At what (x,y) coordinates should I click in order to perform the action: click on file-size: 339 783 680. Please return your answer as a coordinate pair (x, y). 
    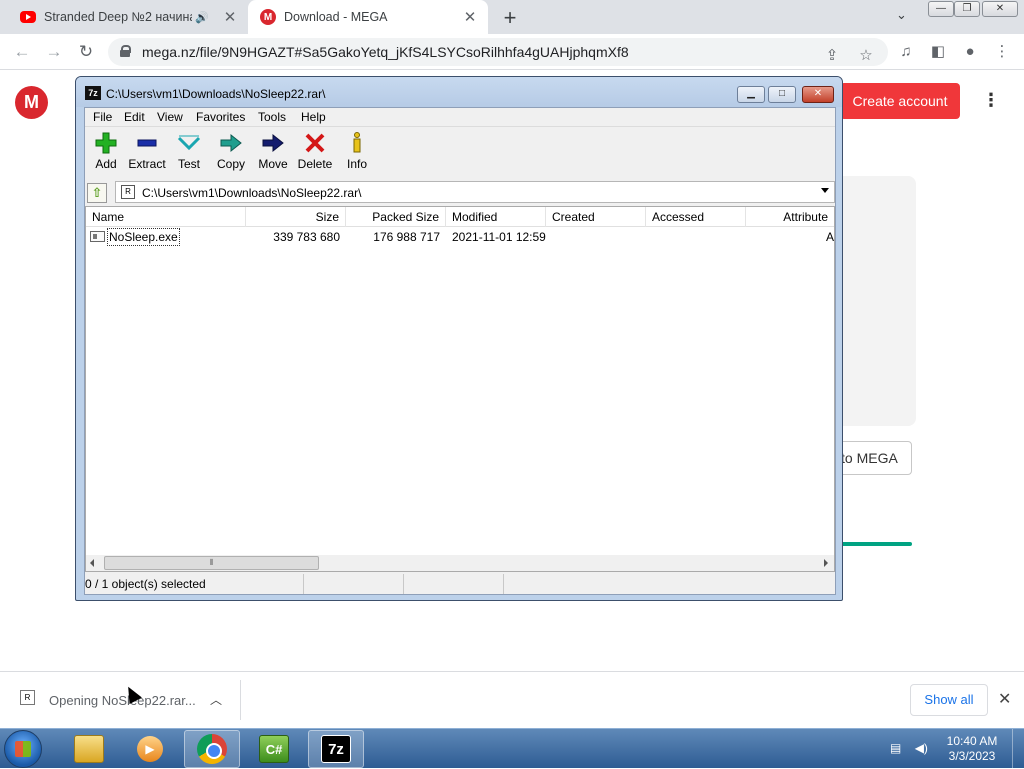
    Looking at the image, I should click on (306, 237).